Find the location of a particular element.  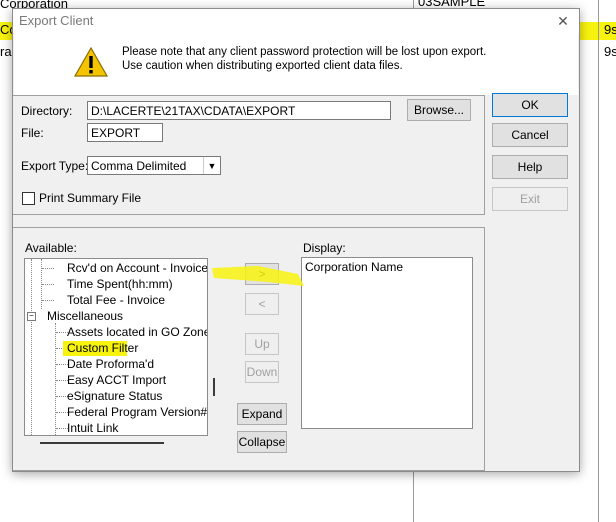

tree-item-miscellaneous: Miscellaneous is located at coordinates (85, 317).